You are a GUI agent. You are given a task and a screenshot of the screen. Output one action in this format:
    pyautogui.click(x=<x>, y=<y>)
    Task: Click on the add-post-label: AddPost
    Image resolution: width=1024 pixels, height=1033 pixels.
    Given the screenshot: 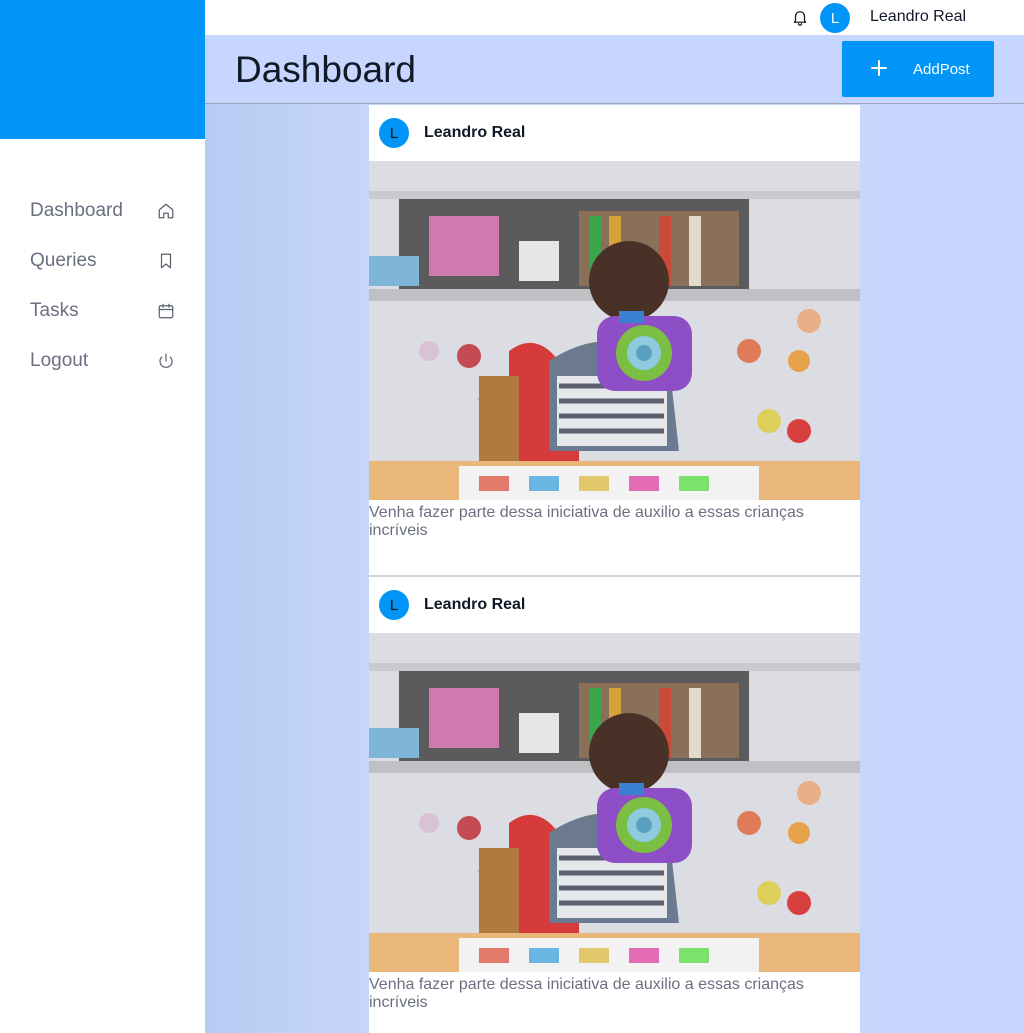 What is the action you would take?
    pyautogui.click(x=941, y=69)
    